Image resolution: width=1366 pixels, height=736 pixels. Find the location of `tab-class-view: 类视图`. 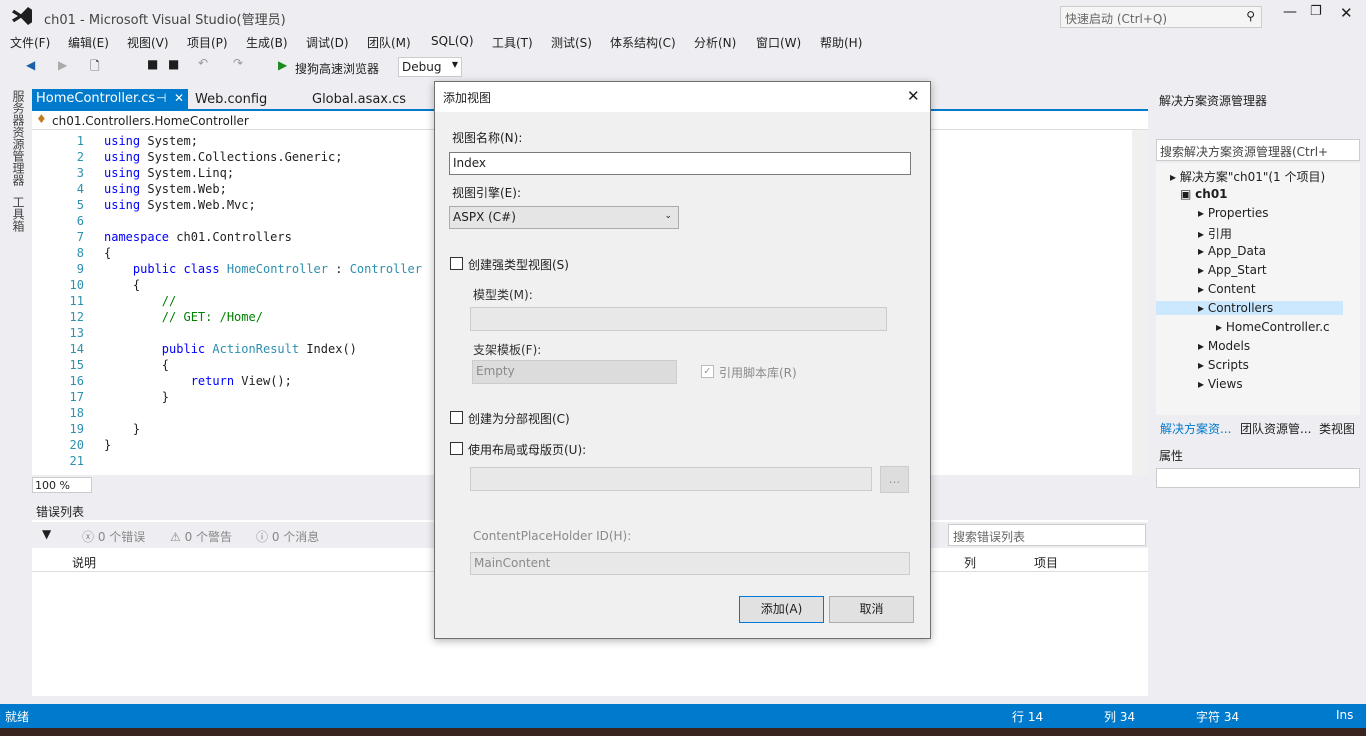

tab-class-view: 类视图 is located at coordinates (1337, 428).